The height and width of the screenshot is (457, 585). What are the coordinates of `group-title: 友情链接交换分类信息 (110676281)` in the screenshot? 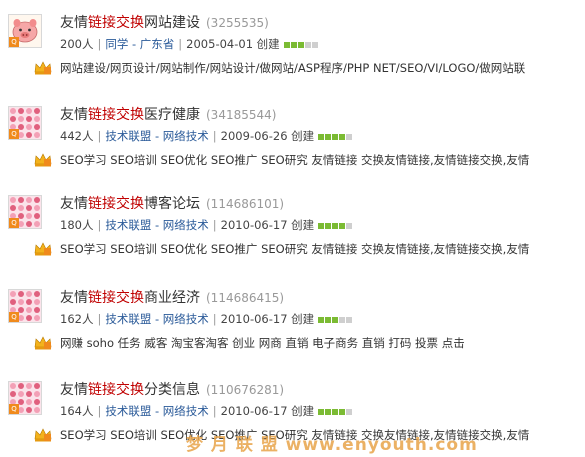 It's located at (172, 390).